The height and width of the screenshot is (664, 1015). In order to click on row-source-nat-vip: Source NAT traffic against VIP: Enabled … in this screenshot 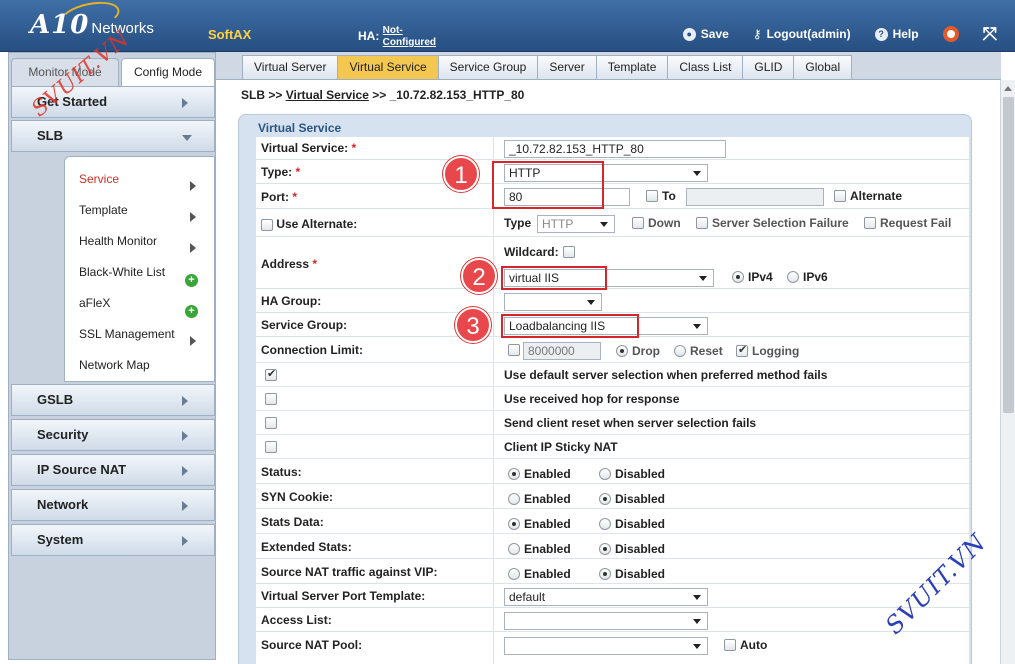, I will do `click(612, 571)`.